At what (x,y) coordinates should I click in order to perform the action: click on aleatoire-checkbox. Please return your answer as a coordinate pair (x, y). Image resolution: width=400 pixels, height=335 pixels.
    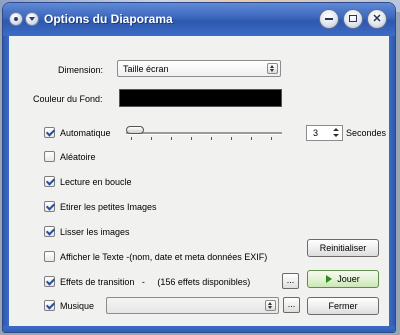
    Looking at the image, I should click on (49, 156).